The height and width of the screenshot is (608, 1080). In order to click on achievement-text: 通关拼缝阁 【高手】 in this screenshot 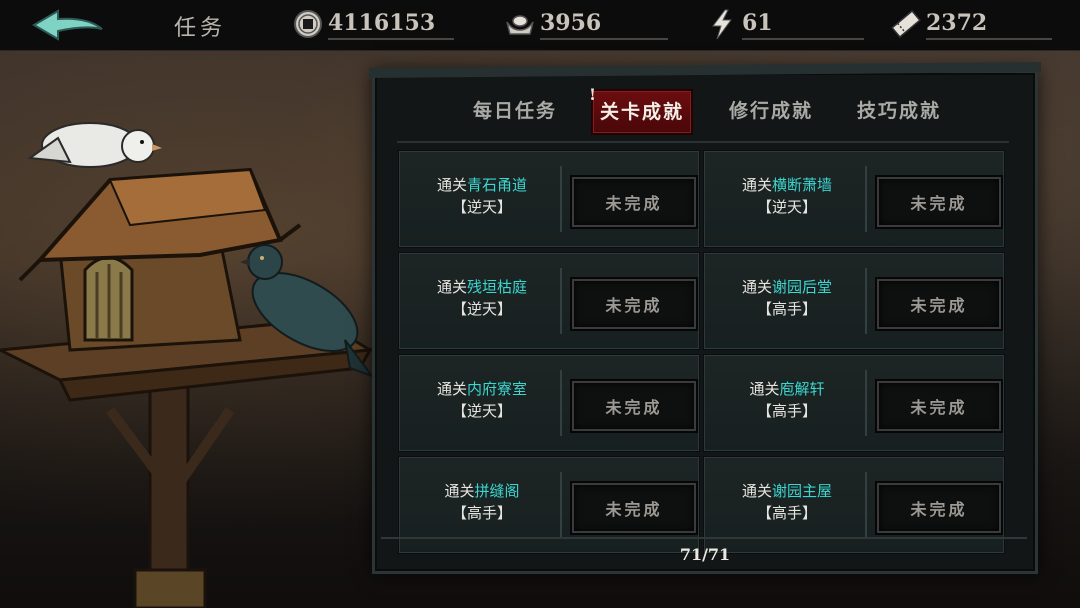, I will do `click(482, 502)`.